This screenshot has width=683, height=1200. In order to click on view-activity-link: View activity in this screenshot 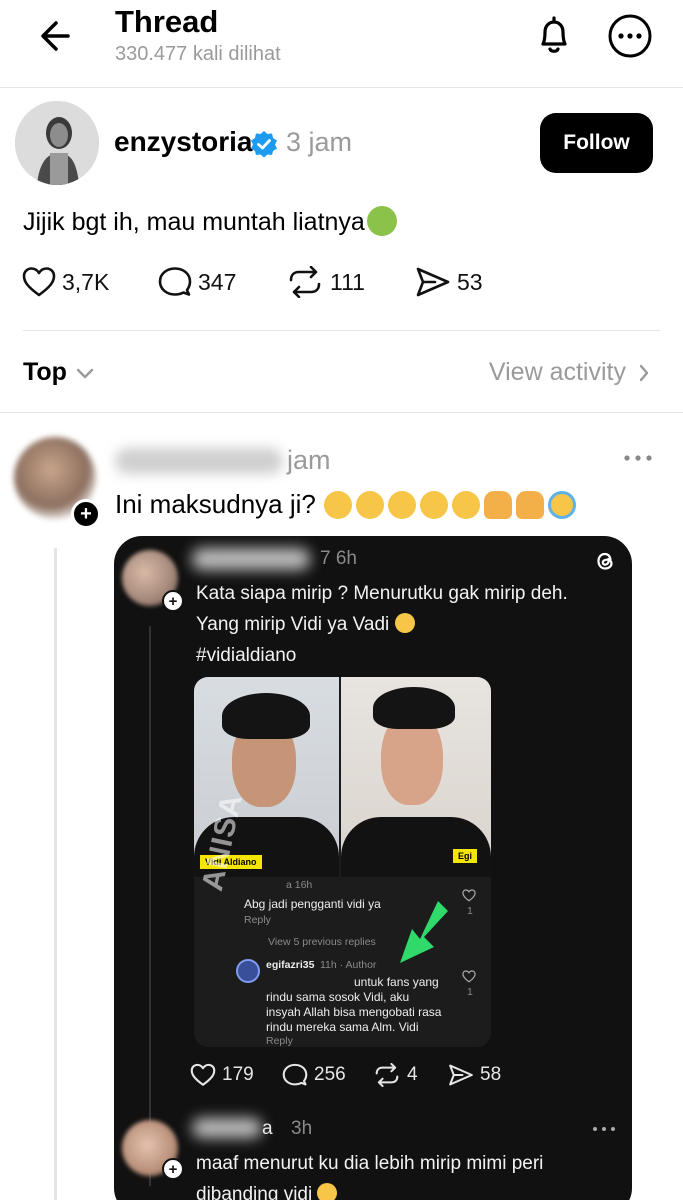, I will do `click(569, 372)`.